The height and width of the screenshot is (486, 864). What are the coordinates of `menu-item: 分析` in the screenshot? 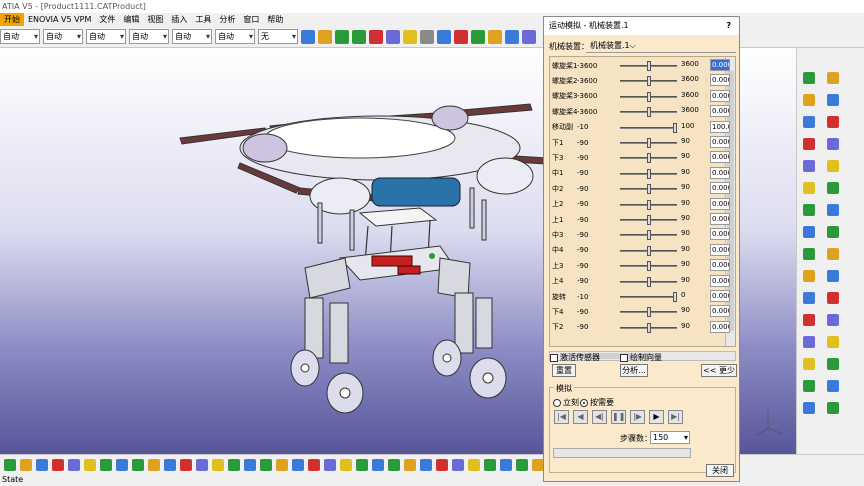 It's located at (227, 19).